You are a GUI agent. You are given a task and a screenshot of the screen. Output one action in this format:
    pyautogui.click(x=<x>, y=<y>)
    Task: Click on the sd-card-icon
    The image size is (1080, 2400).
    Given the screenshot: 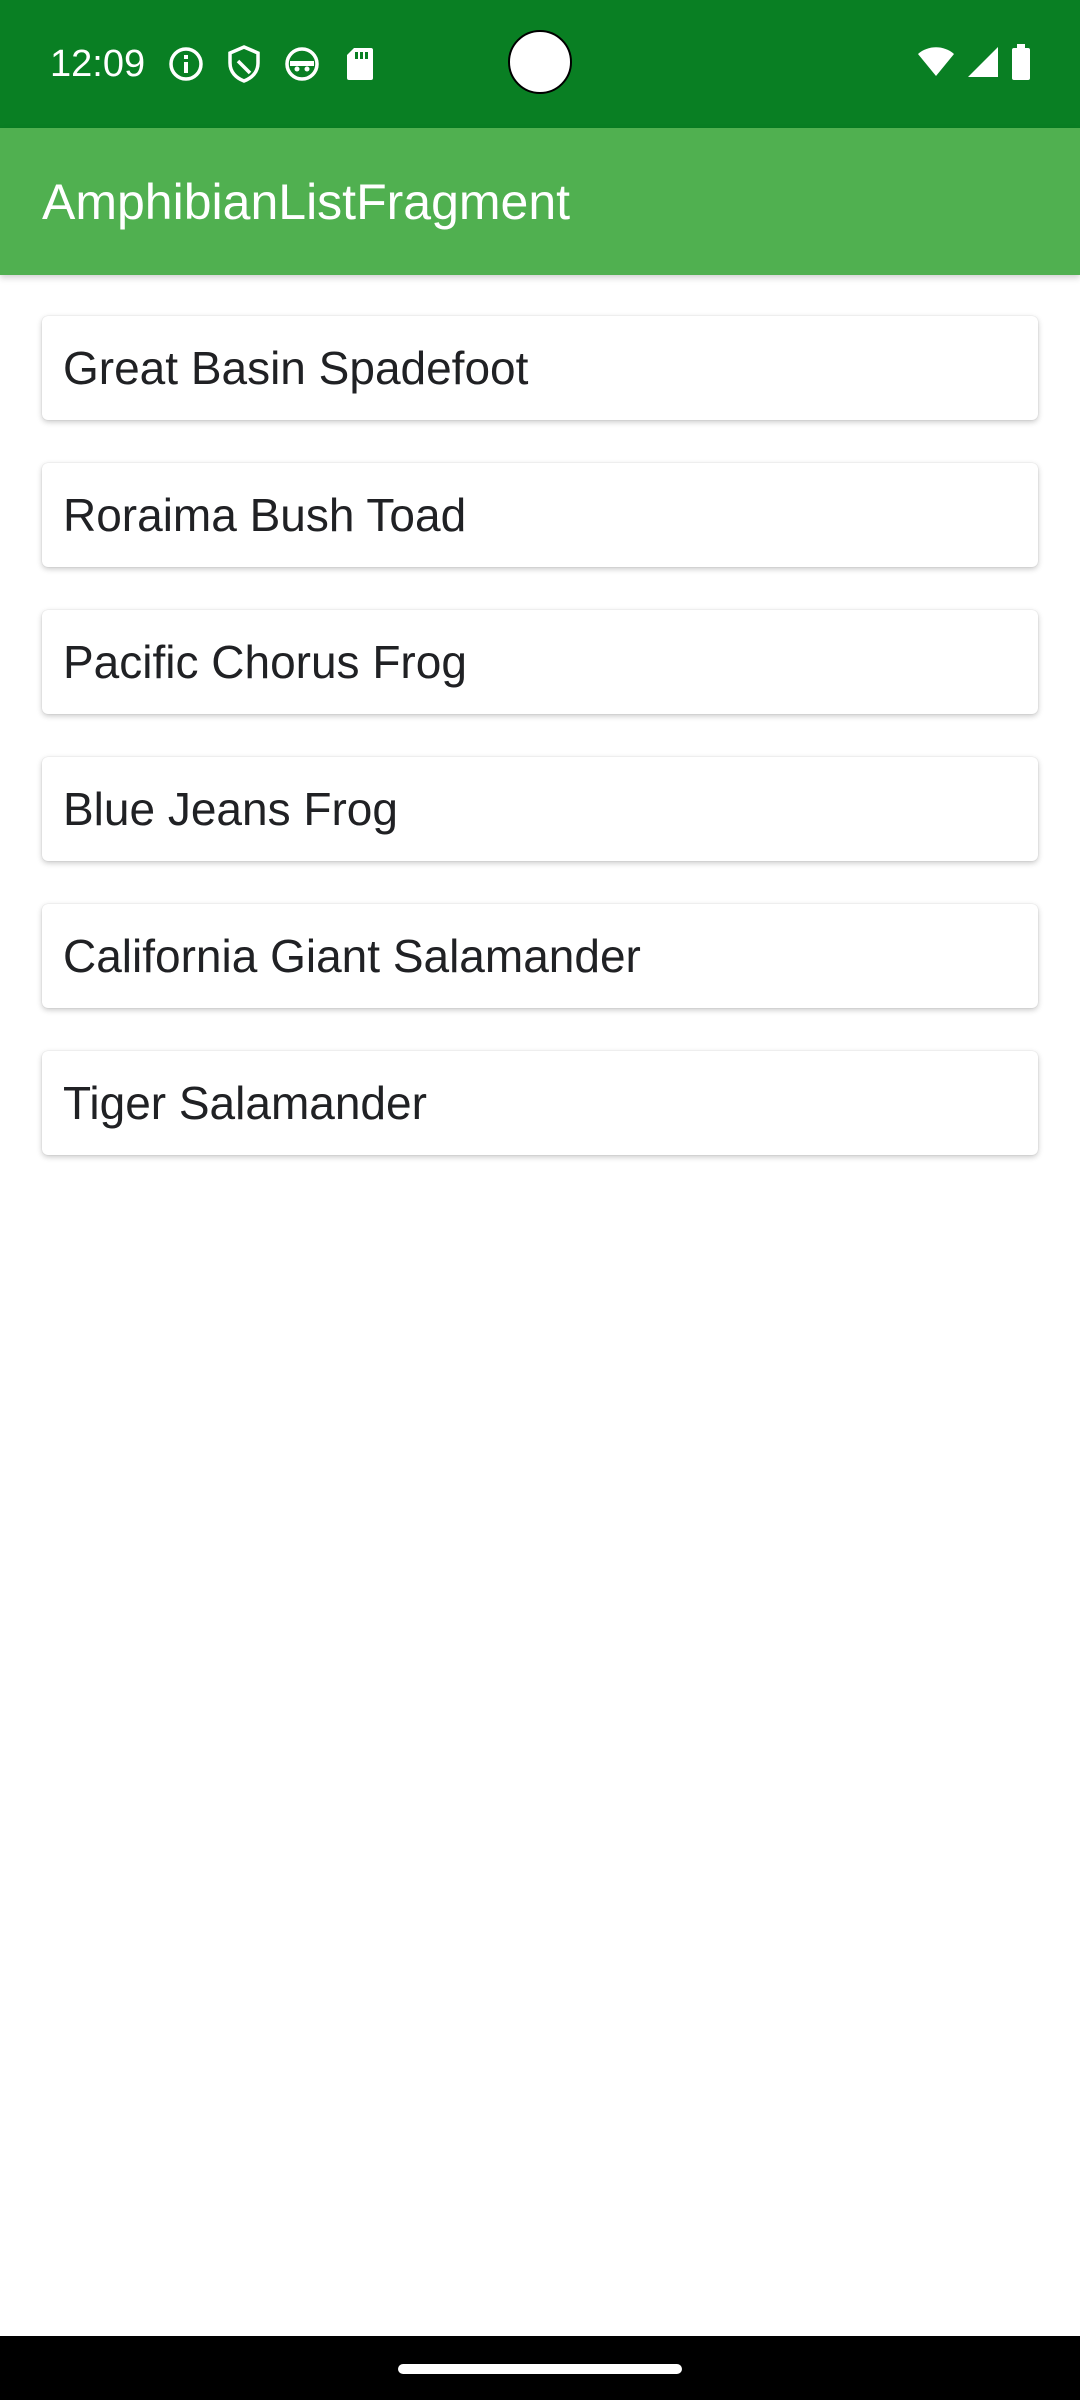 What is the action you would take?
    pyautogui.click(x=360, y=64)
    